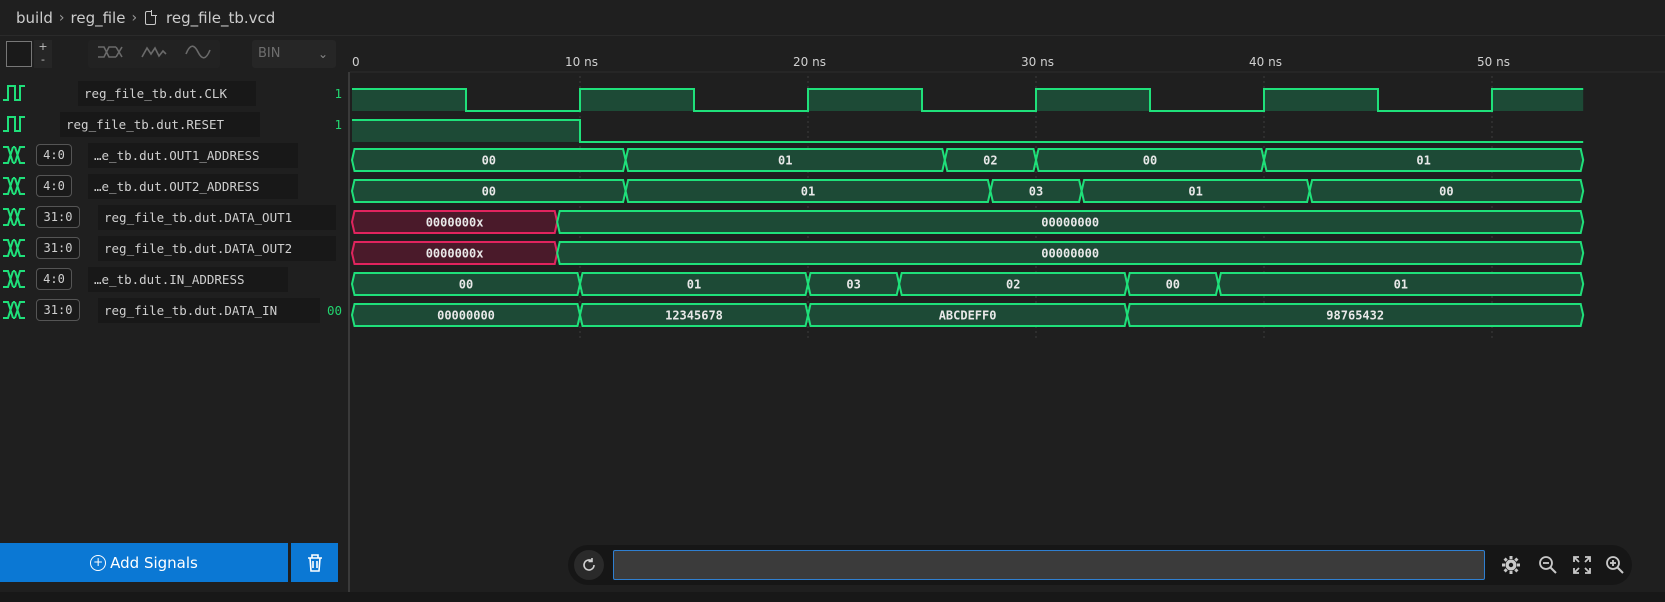 The height and width of the screenshot is (602, 1665). I want to click on signal-name: …e_tb.dut.OUT2_ADDRESS, so click(193, 186).